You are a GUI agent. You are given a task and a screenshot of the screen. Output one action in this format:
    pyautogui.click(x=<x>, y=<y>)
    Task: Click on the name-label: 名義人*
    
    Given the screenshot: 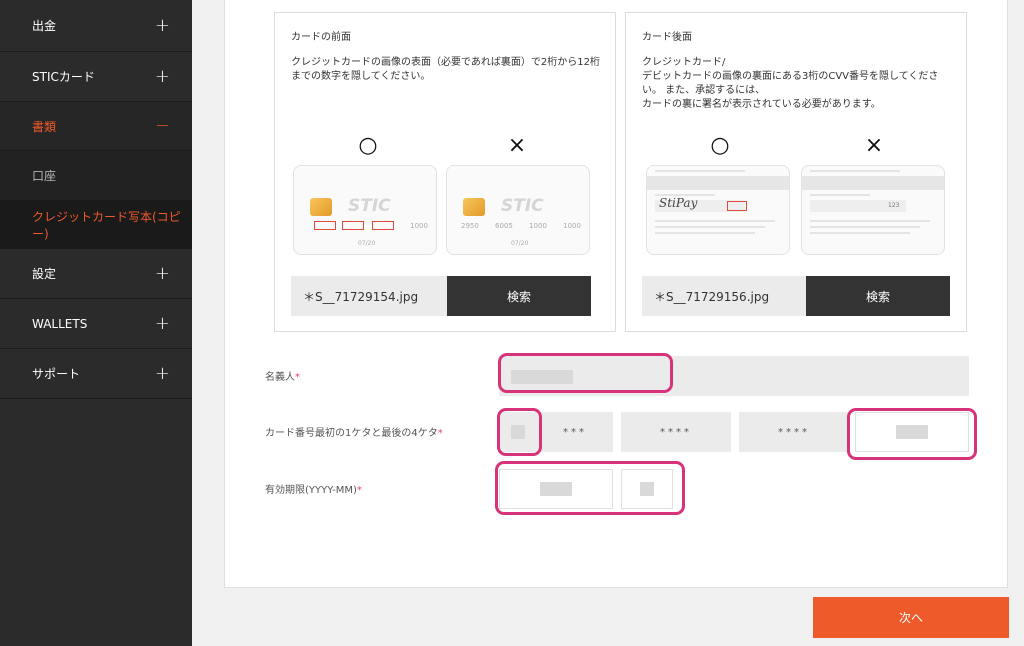 What is the action you would take?
    pyautogui.click(x=282, y=377)
    